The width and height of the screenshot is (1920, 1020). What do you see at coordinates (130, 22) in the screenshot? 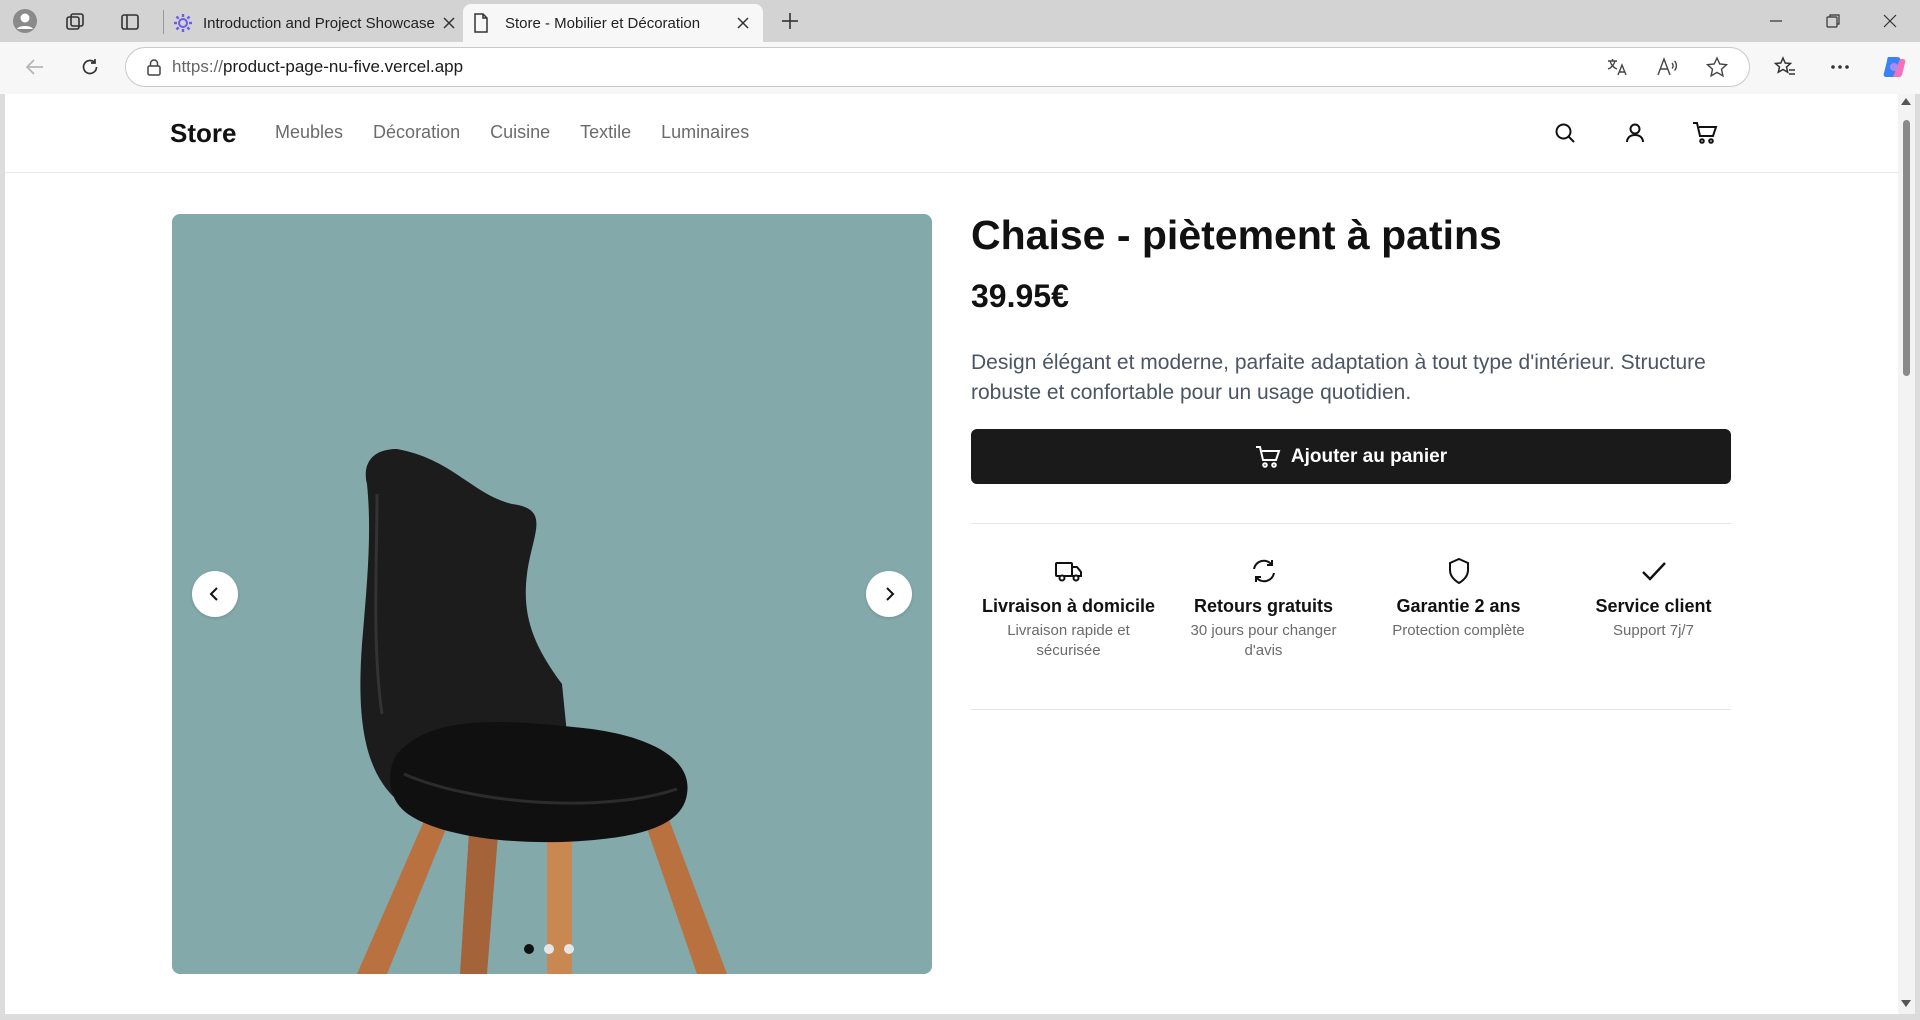
I see `vertical-tabs-icon` at bounding box center [130, 22].